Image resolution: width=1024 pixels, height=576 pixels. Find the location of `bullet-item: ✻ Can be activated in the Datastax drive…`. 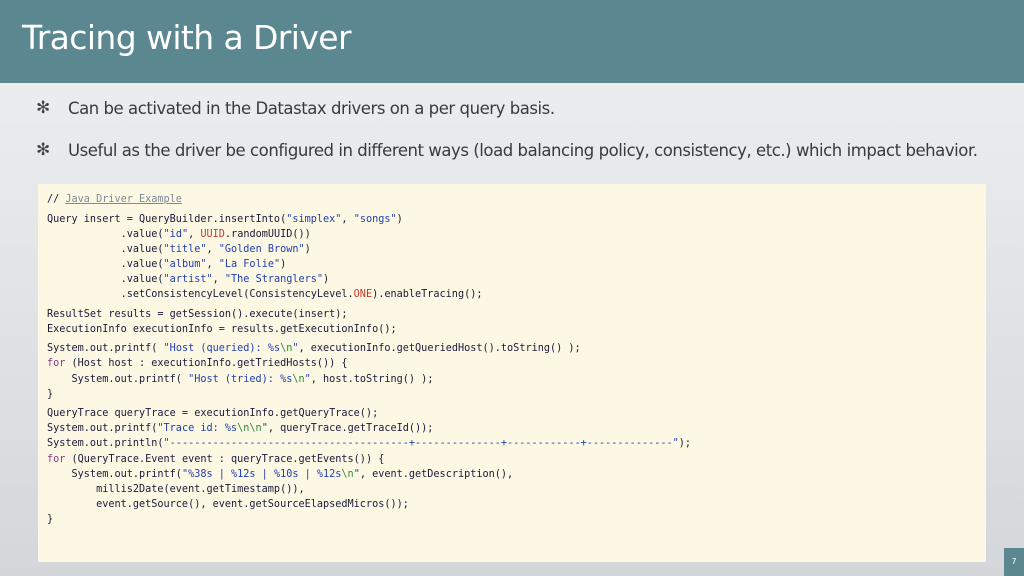

bullet-item: ✻ Can be activated in the Datastax drive… is located at coordinates (516, 119).